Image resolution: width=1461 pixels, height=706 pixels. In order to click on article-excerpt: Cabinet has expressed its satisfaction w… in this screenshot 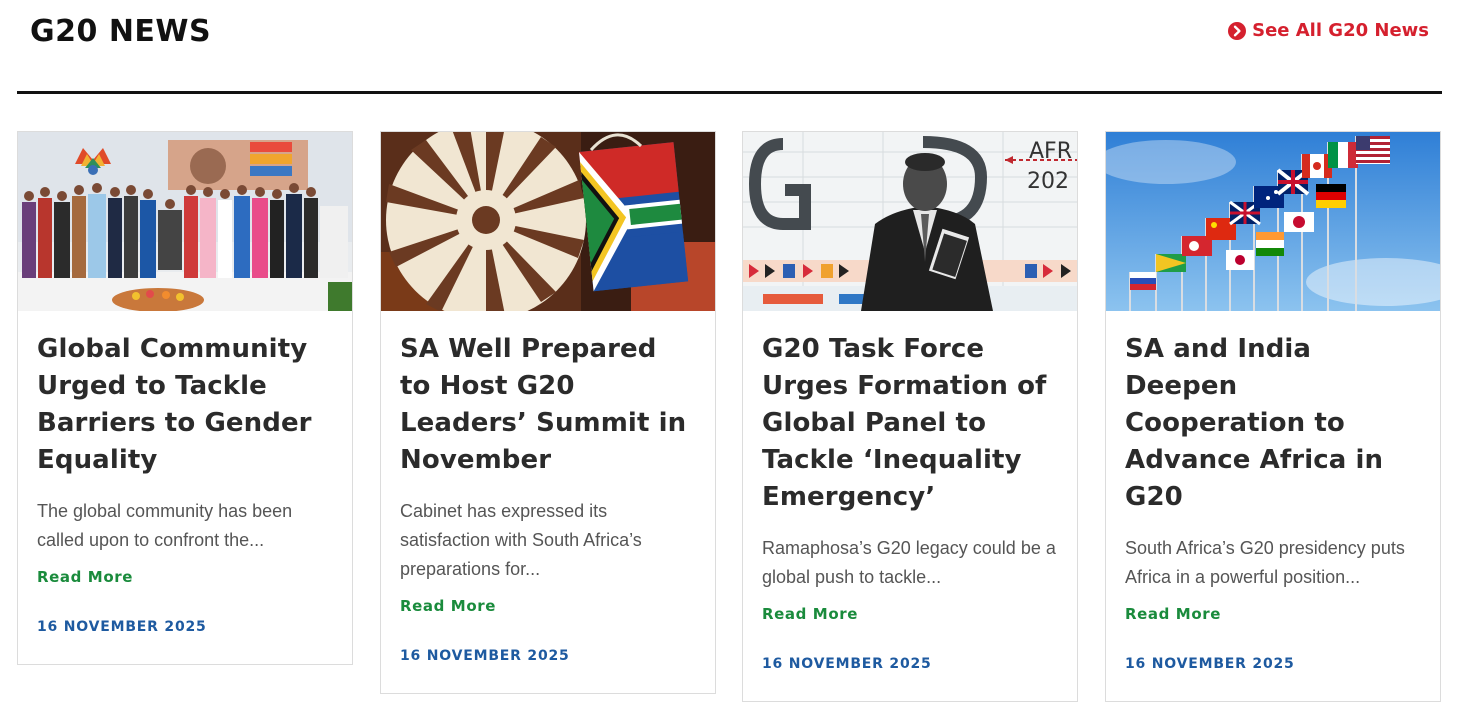, I will do `click(521, 540)`.